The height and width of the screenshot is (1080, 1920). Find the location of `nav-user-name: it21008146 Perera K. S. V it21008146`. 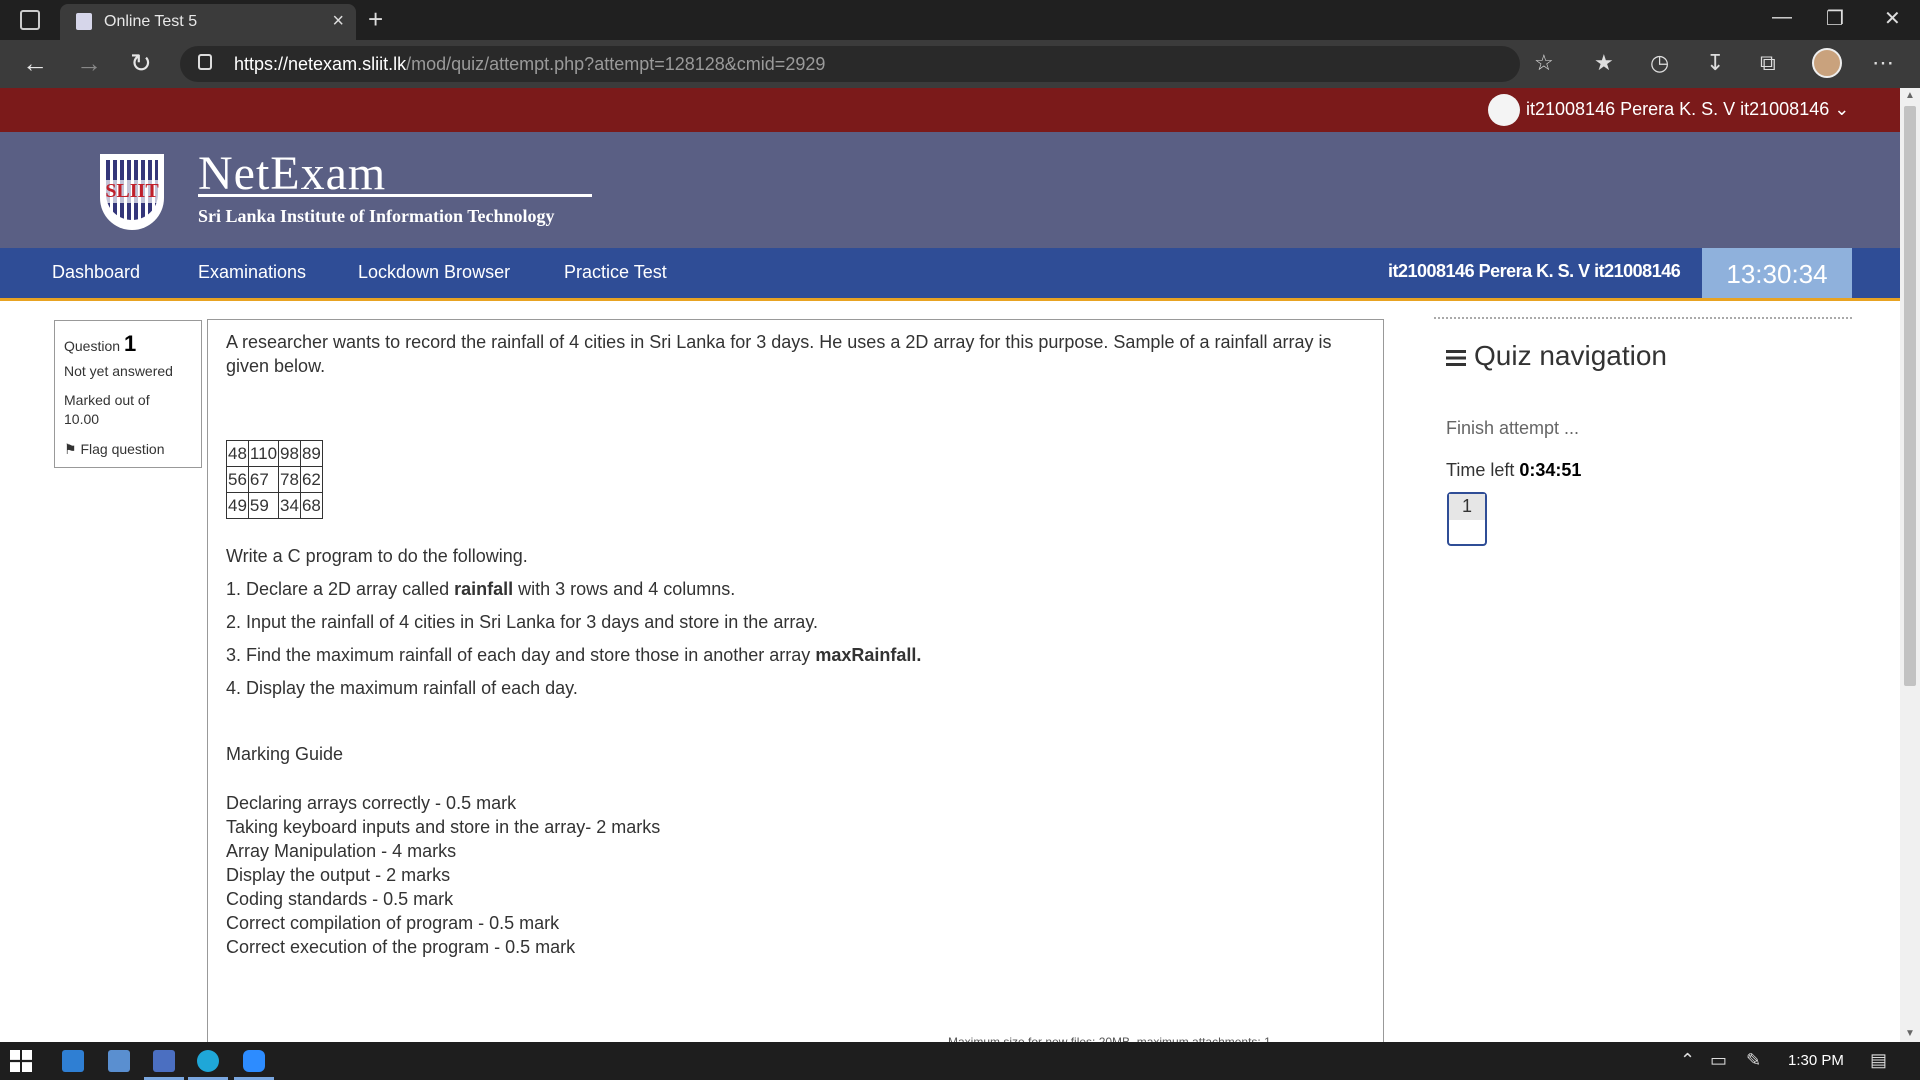

nav-user-name: it21008146 Perera K. S. V it21008146 is located at coordinates (1534, 271).